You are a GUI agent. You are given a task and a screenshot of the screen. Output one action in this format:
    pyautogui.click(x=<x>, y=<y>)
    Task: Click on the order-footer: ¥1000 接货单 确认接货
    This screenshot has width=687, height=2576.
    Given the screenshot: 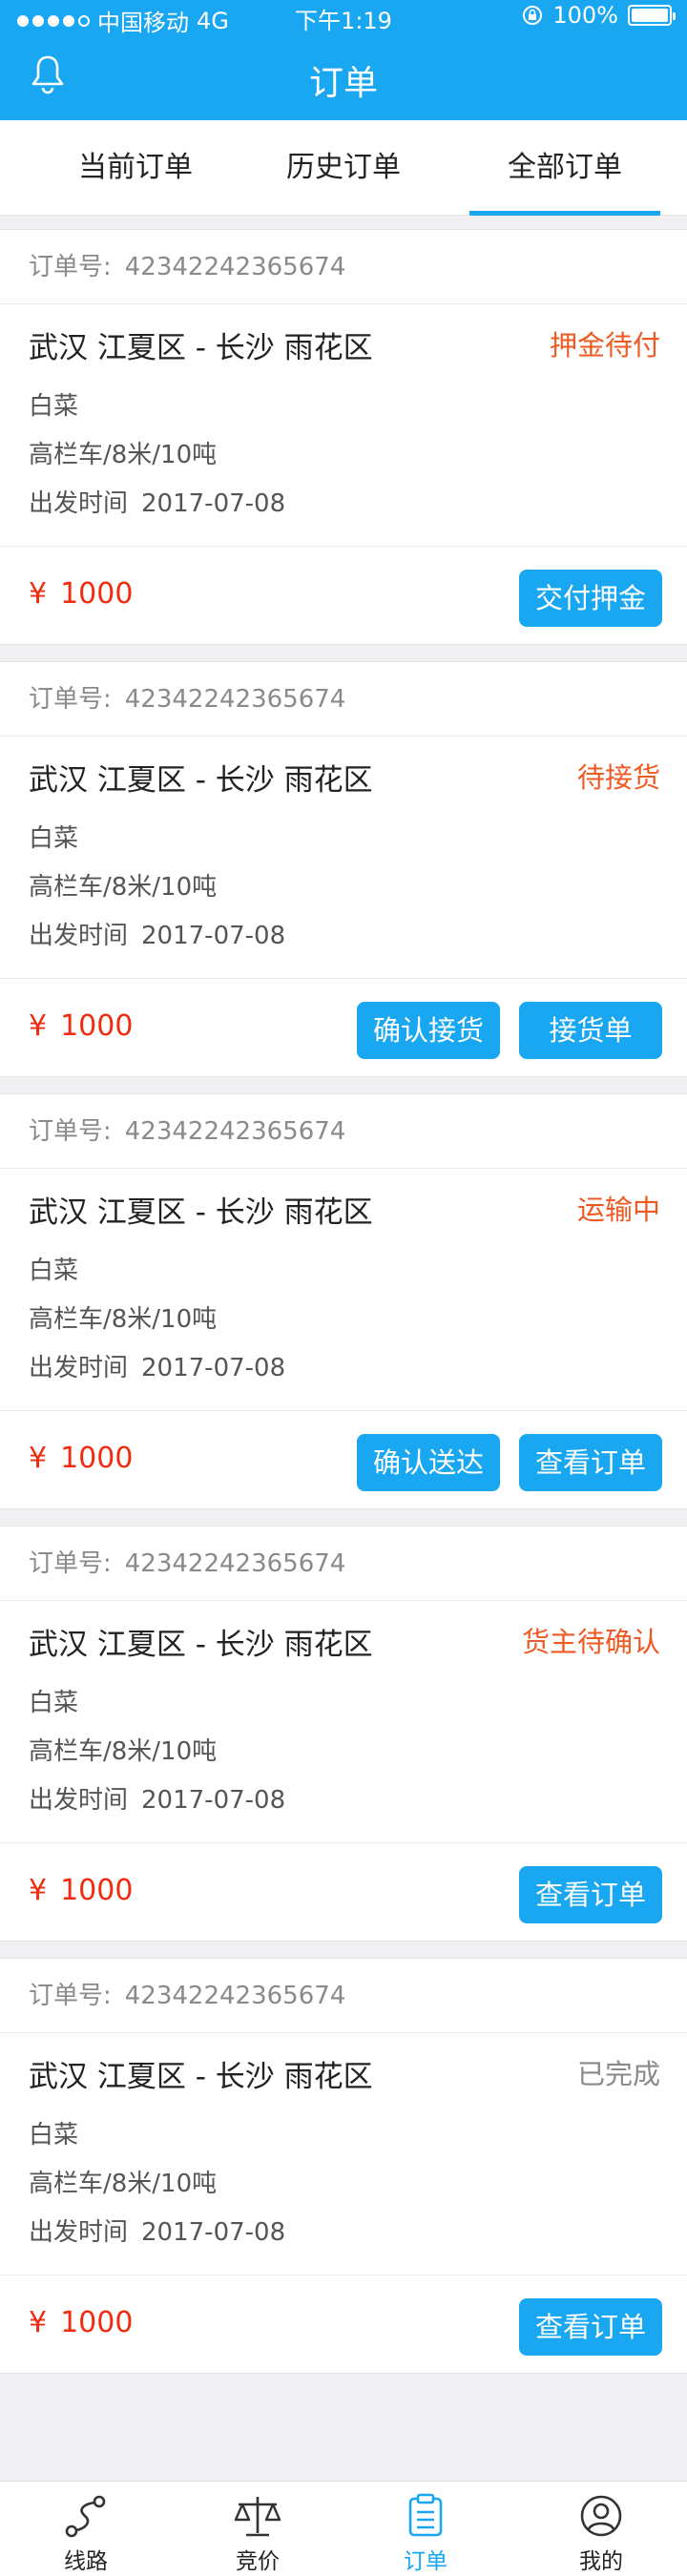 What is the action you would take?
    pyautogui.click(x=343, y=1027)
    